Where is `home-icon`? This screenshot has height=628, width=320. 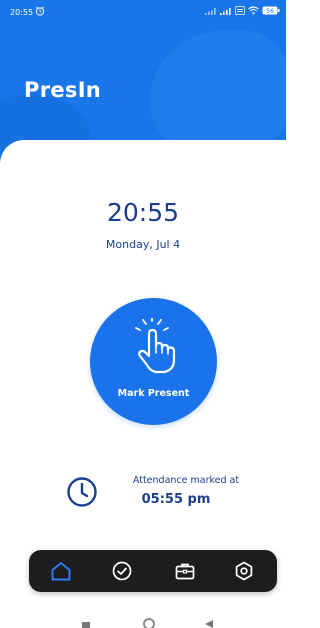 home-icon is located at coordinates (61, 571).